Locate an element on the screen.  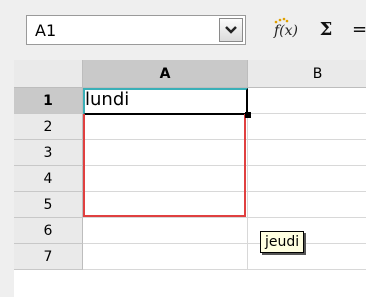
function-wizard-label: f(x) is located at coordinates (286, 31).